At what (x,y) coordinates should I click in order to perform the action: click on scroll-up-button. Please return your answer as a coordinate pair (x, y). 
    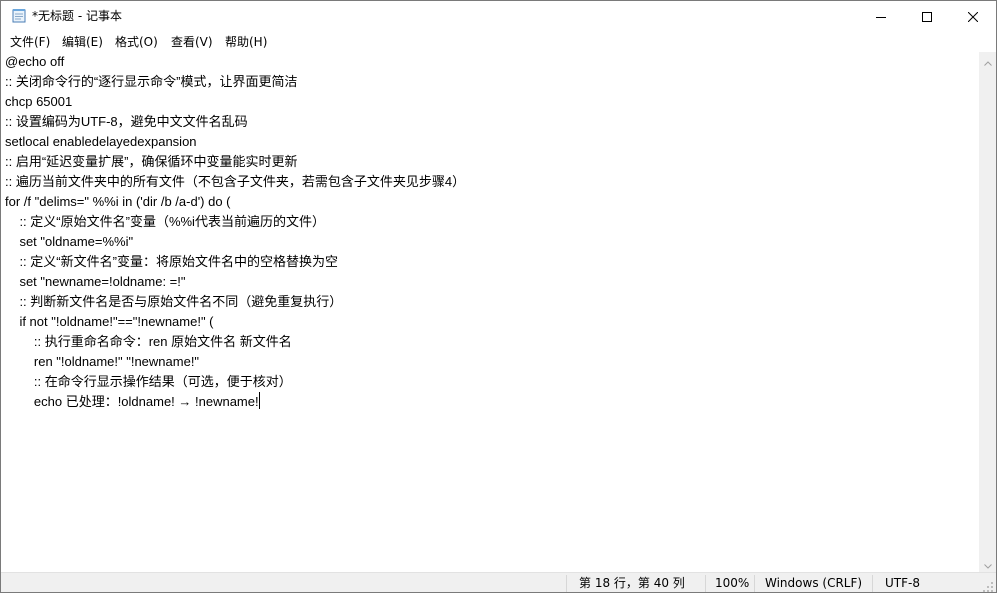
    Looking at the image, I should click on (987, 60).